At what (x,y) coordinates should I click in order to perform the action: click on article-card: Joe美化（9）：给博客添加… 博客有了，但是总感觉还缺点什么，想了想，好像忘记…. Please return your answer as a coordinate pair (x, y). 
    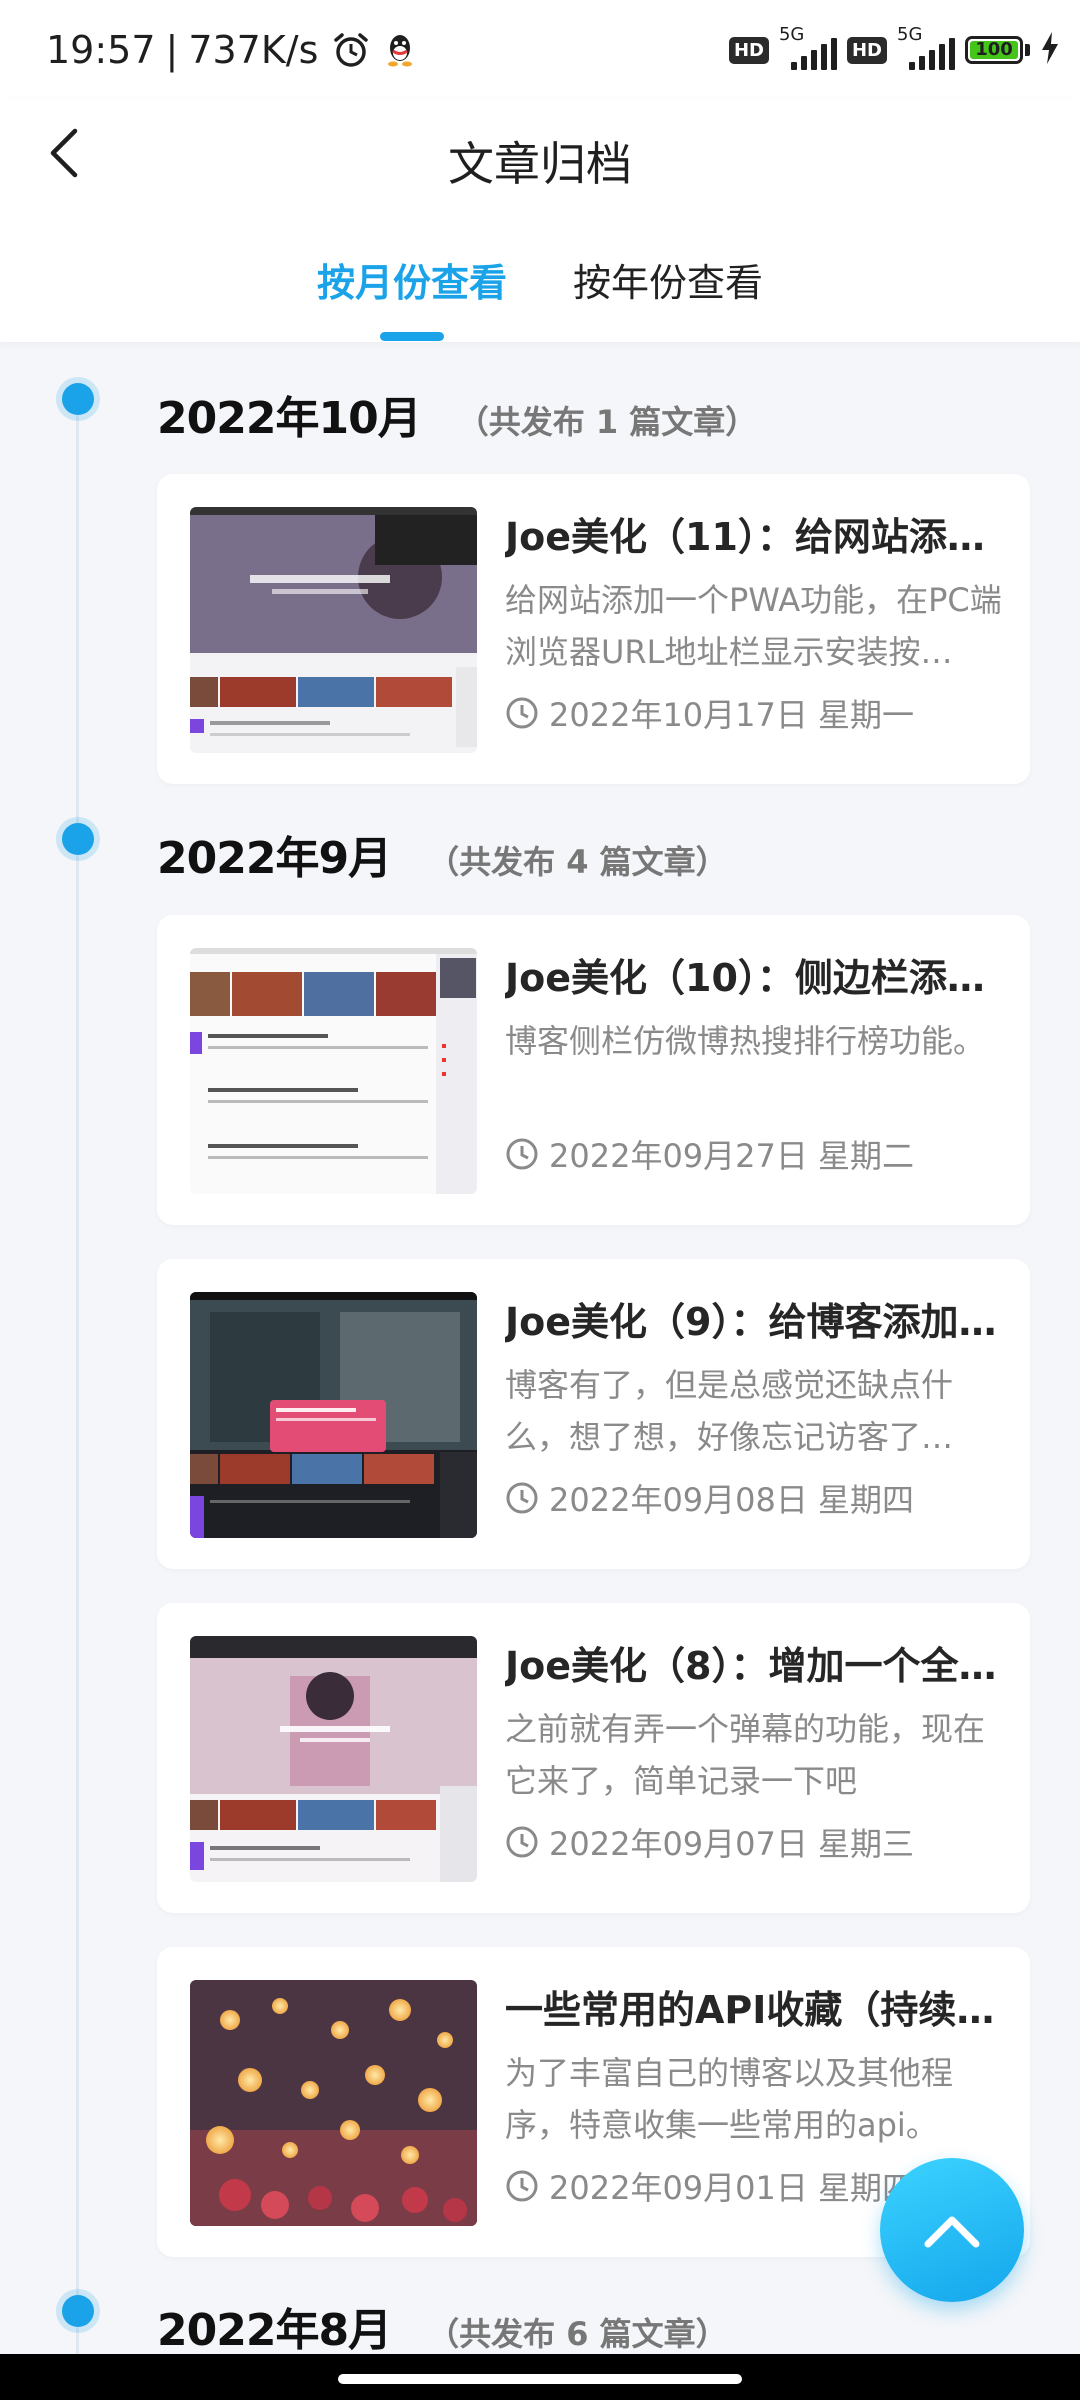
    Looking at the image, I should click on (593, 1414).